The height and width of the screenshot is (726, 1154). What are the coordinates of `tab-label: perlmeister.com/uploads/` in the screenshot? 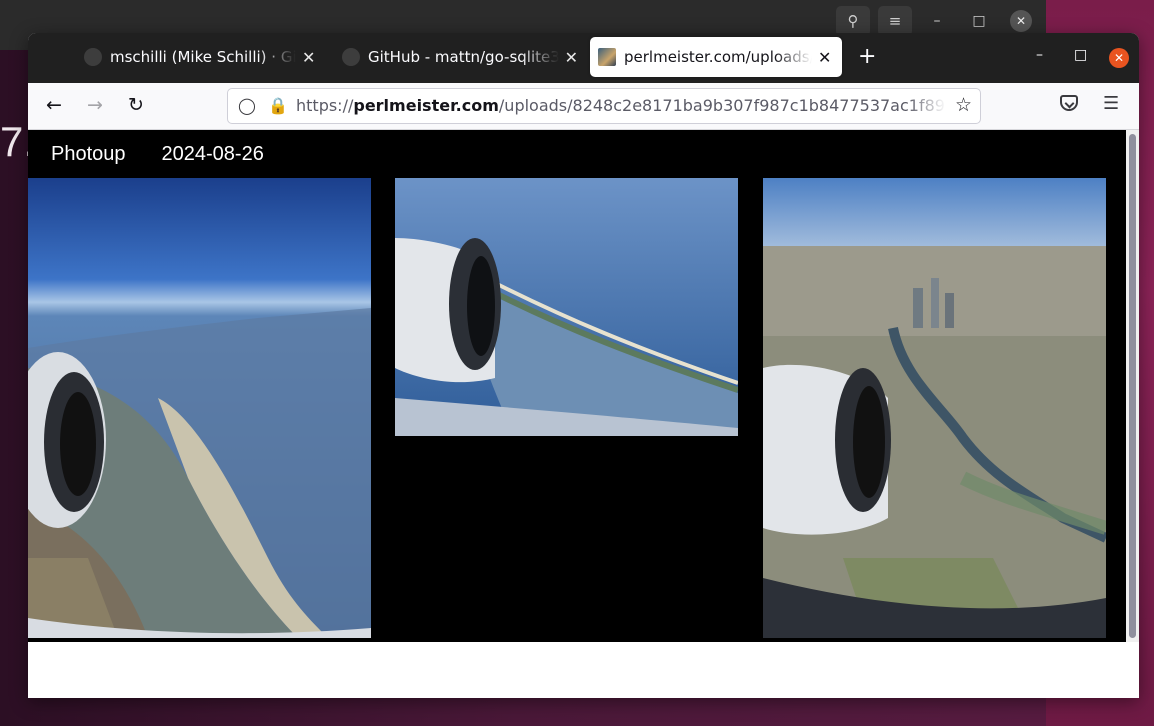 It's located at (718, 57).